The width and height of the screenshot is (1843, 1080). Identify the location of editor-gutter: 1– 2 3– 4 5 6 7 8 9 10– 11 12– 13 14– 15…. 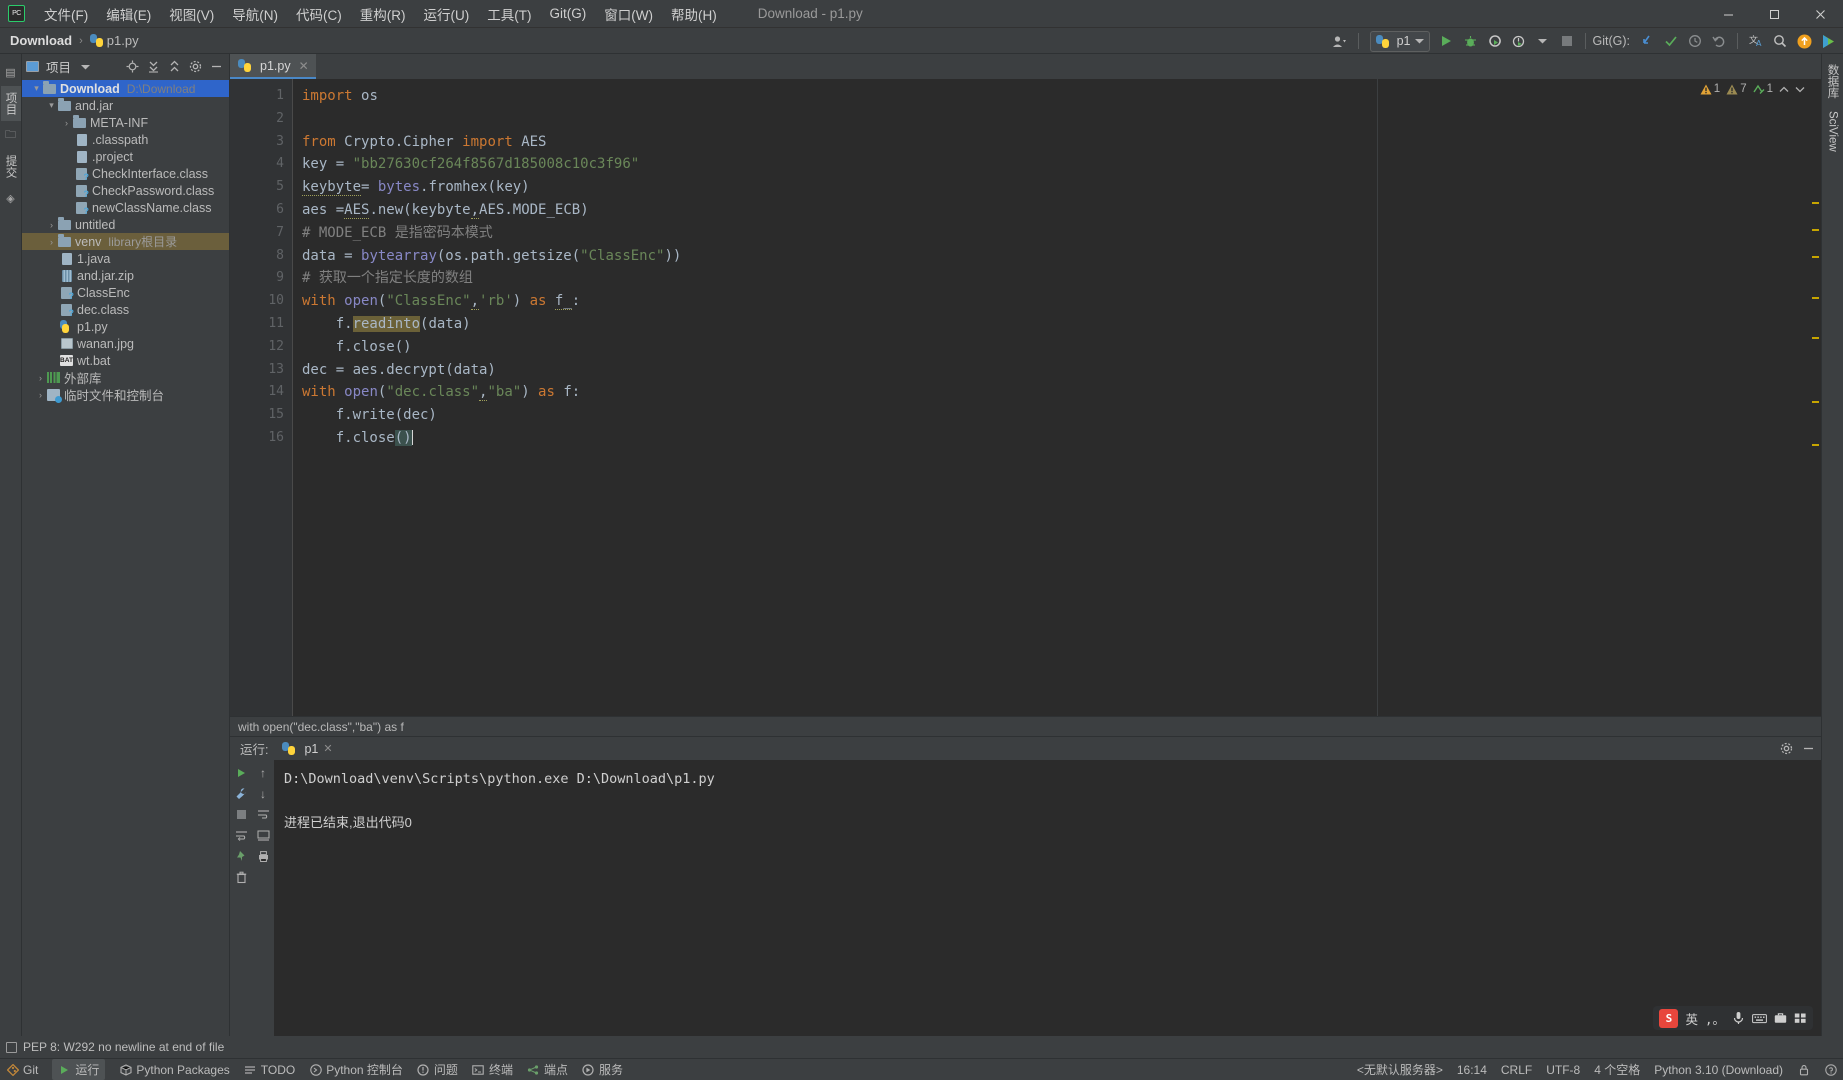
(271, 397).